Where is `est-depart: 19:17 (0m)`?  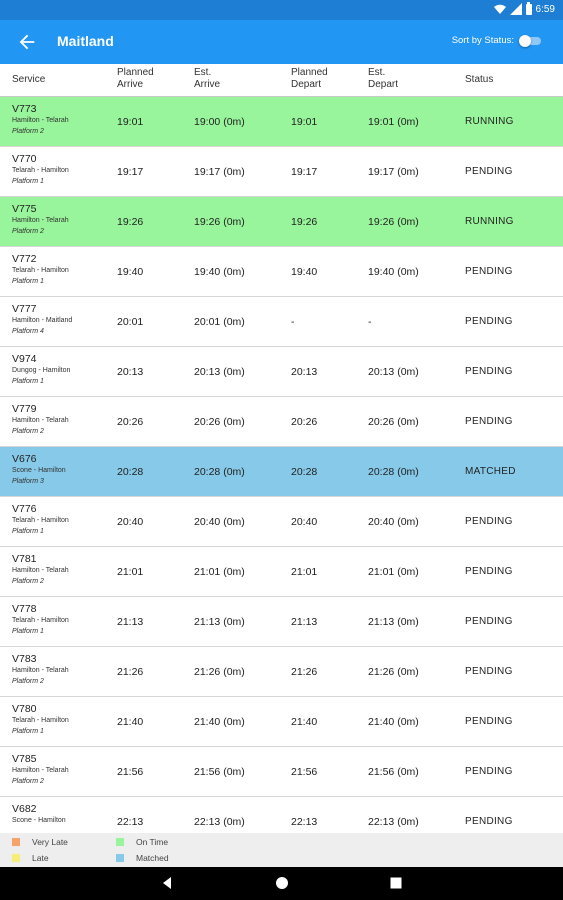
est-depart: 19:17 (0m) is located at coordinates (393, 172).